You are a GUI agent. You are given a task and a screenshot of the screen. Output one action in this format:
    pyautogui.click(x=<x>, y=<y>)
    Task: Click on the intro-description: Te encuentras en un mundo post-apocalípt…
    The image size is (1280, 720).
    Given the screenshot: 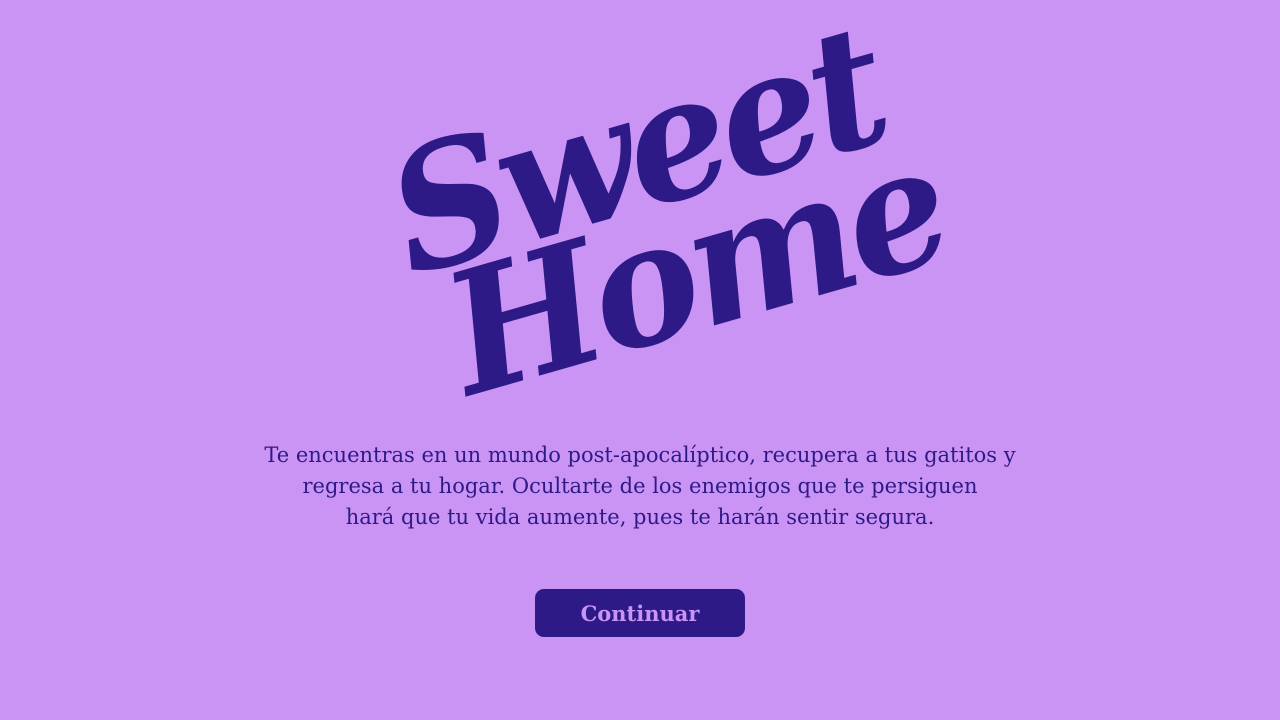 What is the action you would take?
    pyautogui.click(x=640, y=486)
    